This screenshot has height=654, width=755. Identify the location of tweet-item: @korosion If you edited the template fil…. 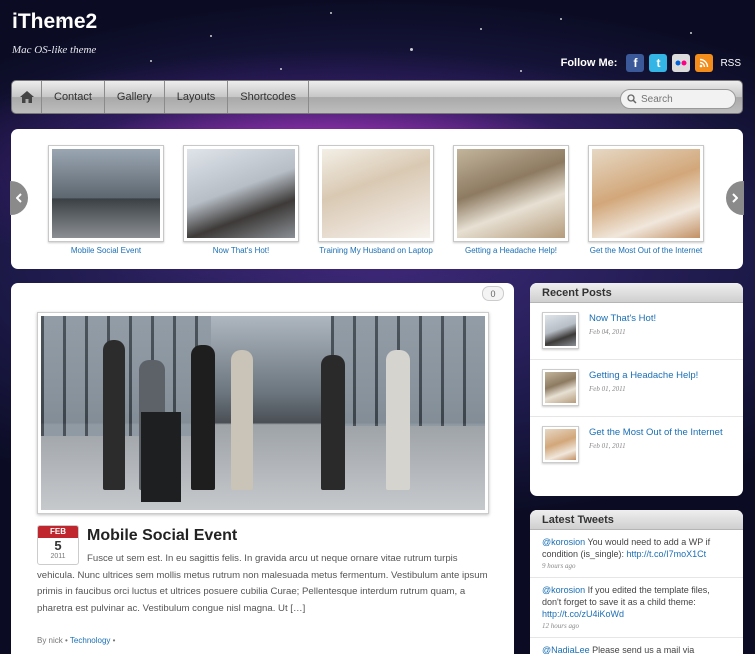
(636, 608).